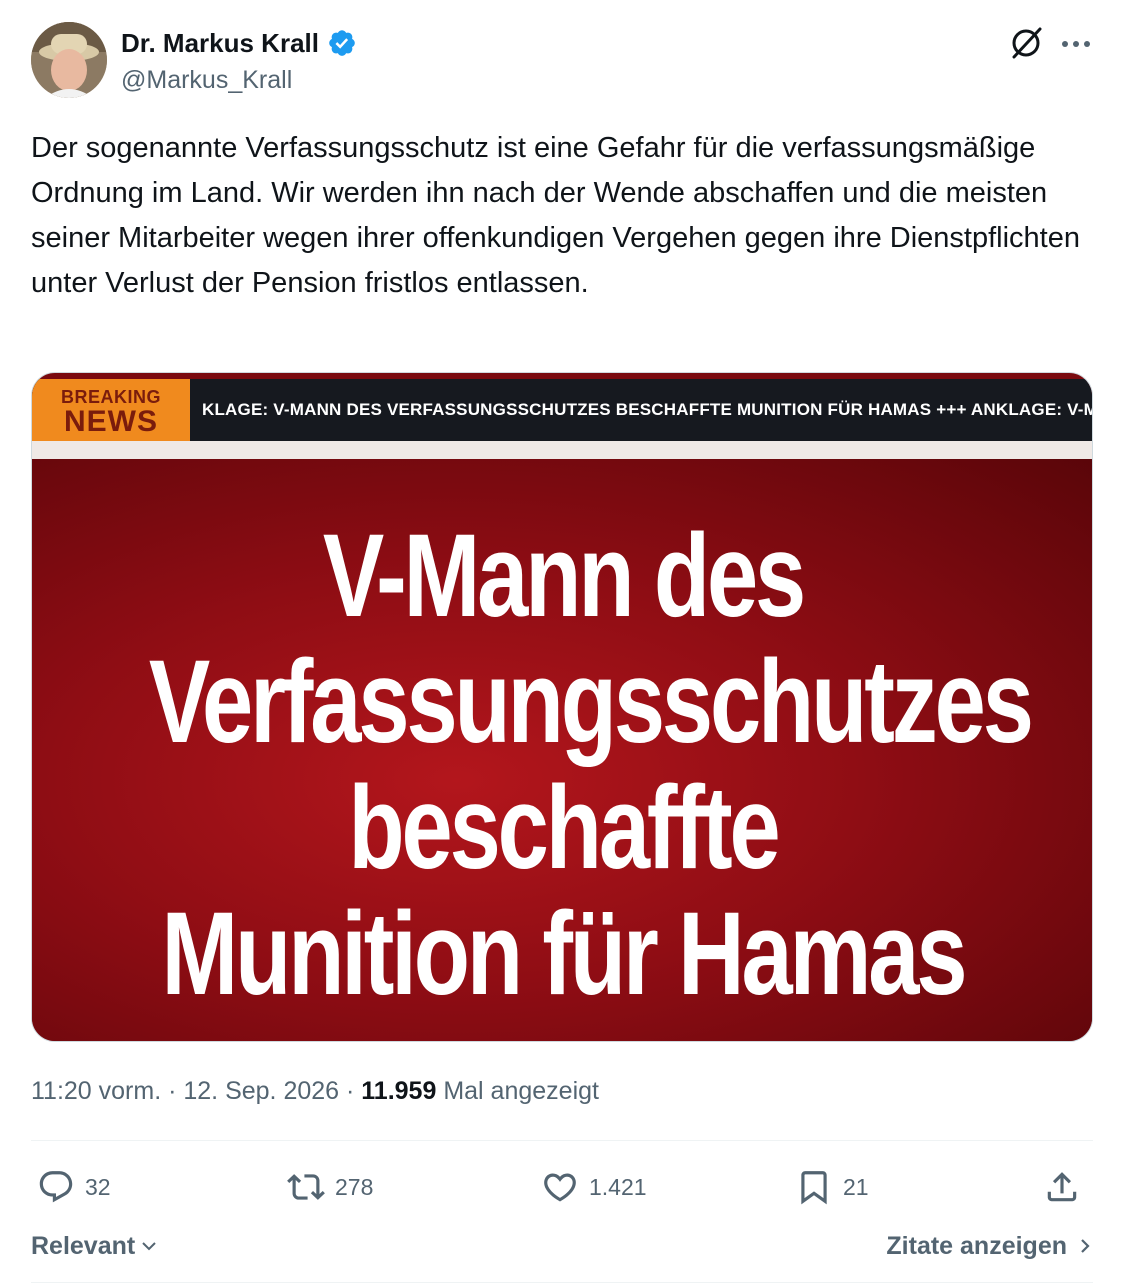 This screenshot has width=1123, height=1284. I want to click on display-name: Dr. Markus Krall, so click(220, 43).